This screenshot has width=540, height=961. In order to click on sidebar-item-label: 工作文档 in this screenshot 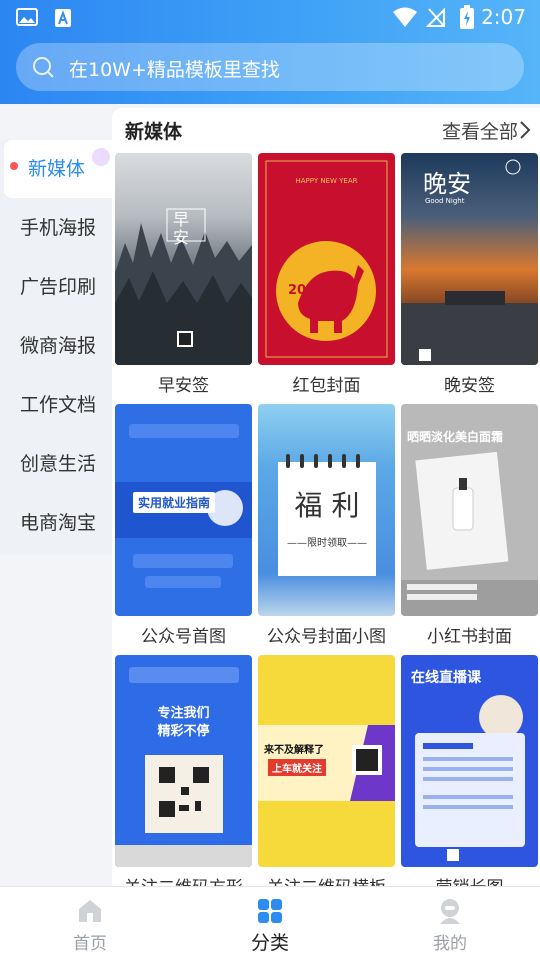, I will do `click(58, 405)`.